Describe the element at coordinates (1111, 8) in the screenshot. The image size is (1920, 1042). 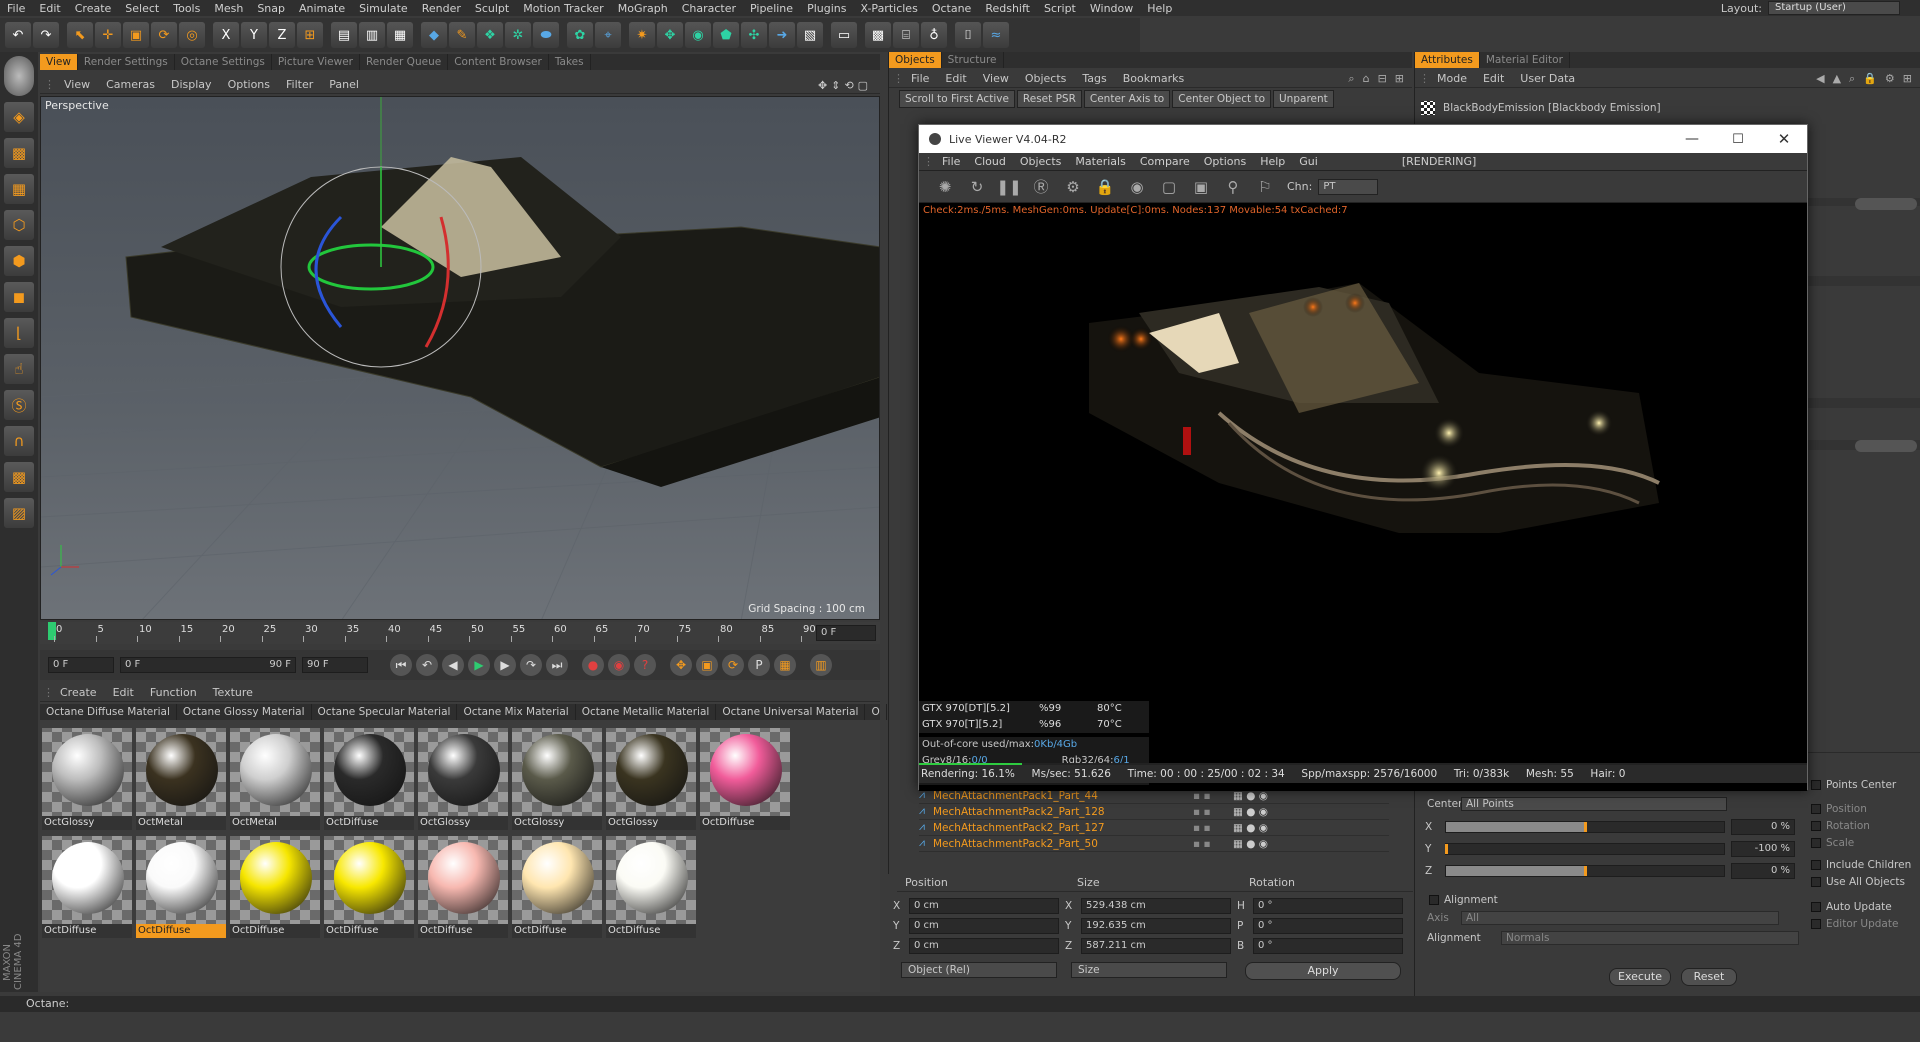
I see `menu-item-window: Window` at that location.